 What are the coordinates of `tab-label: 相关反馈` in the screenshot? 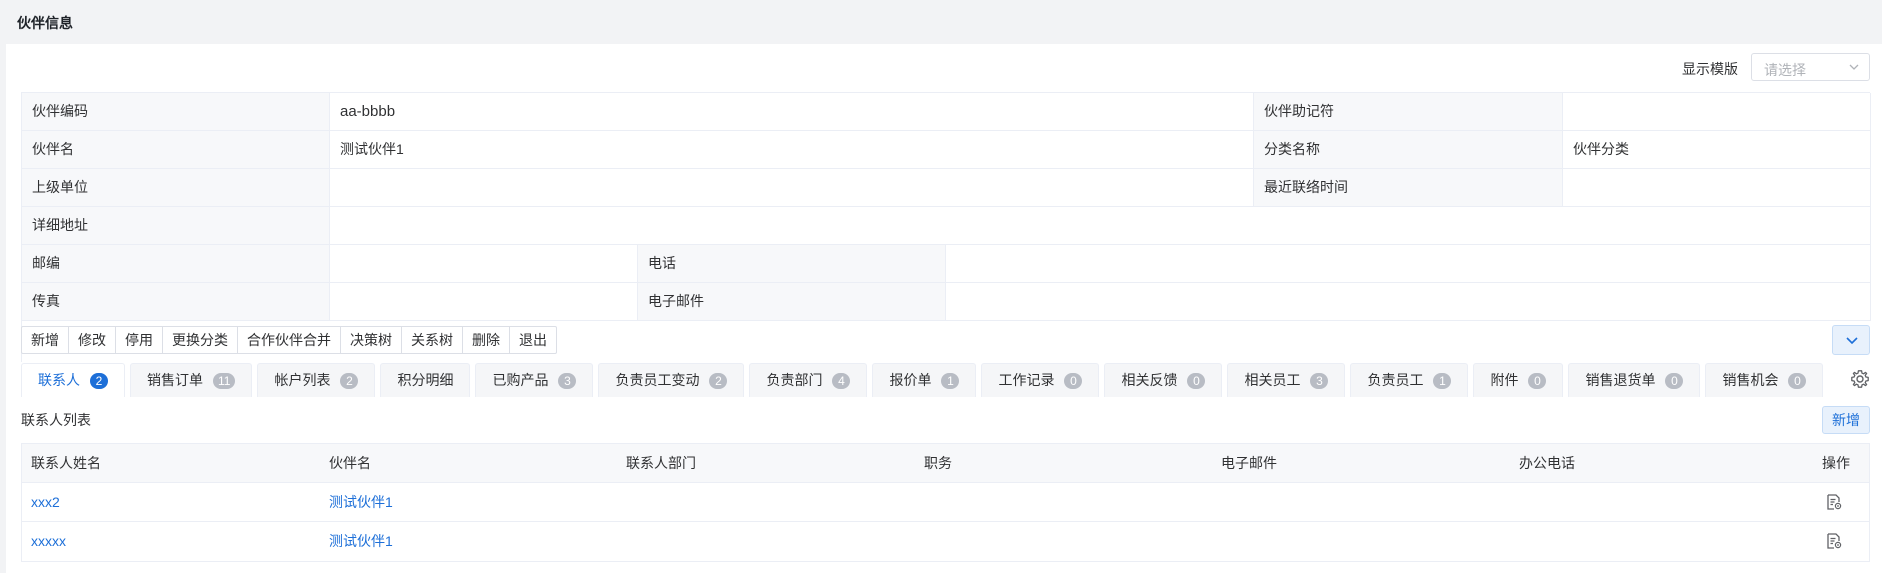 It's located at (1149, 380).